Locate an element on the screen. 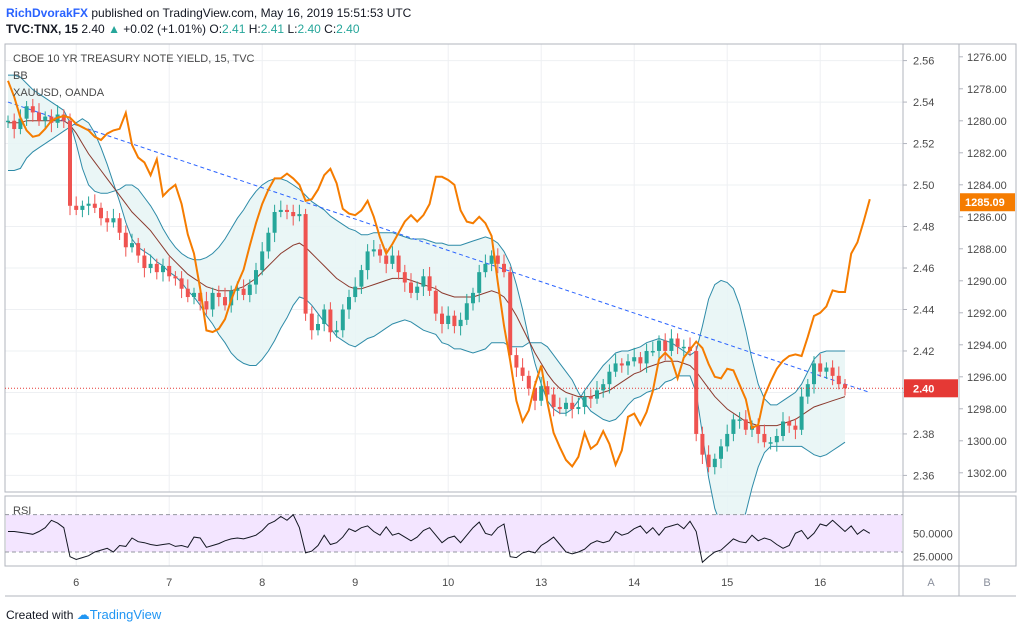 The image size is (1022, 632). rsi-tick-label: 50.0000 is located at coordinates (933, 534).